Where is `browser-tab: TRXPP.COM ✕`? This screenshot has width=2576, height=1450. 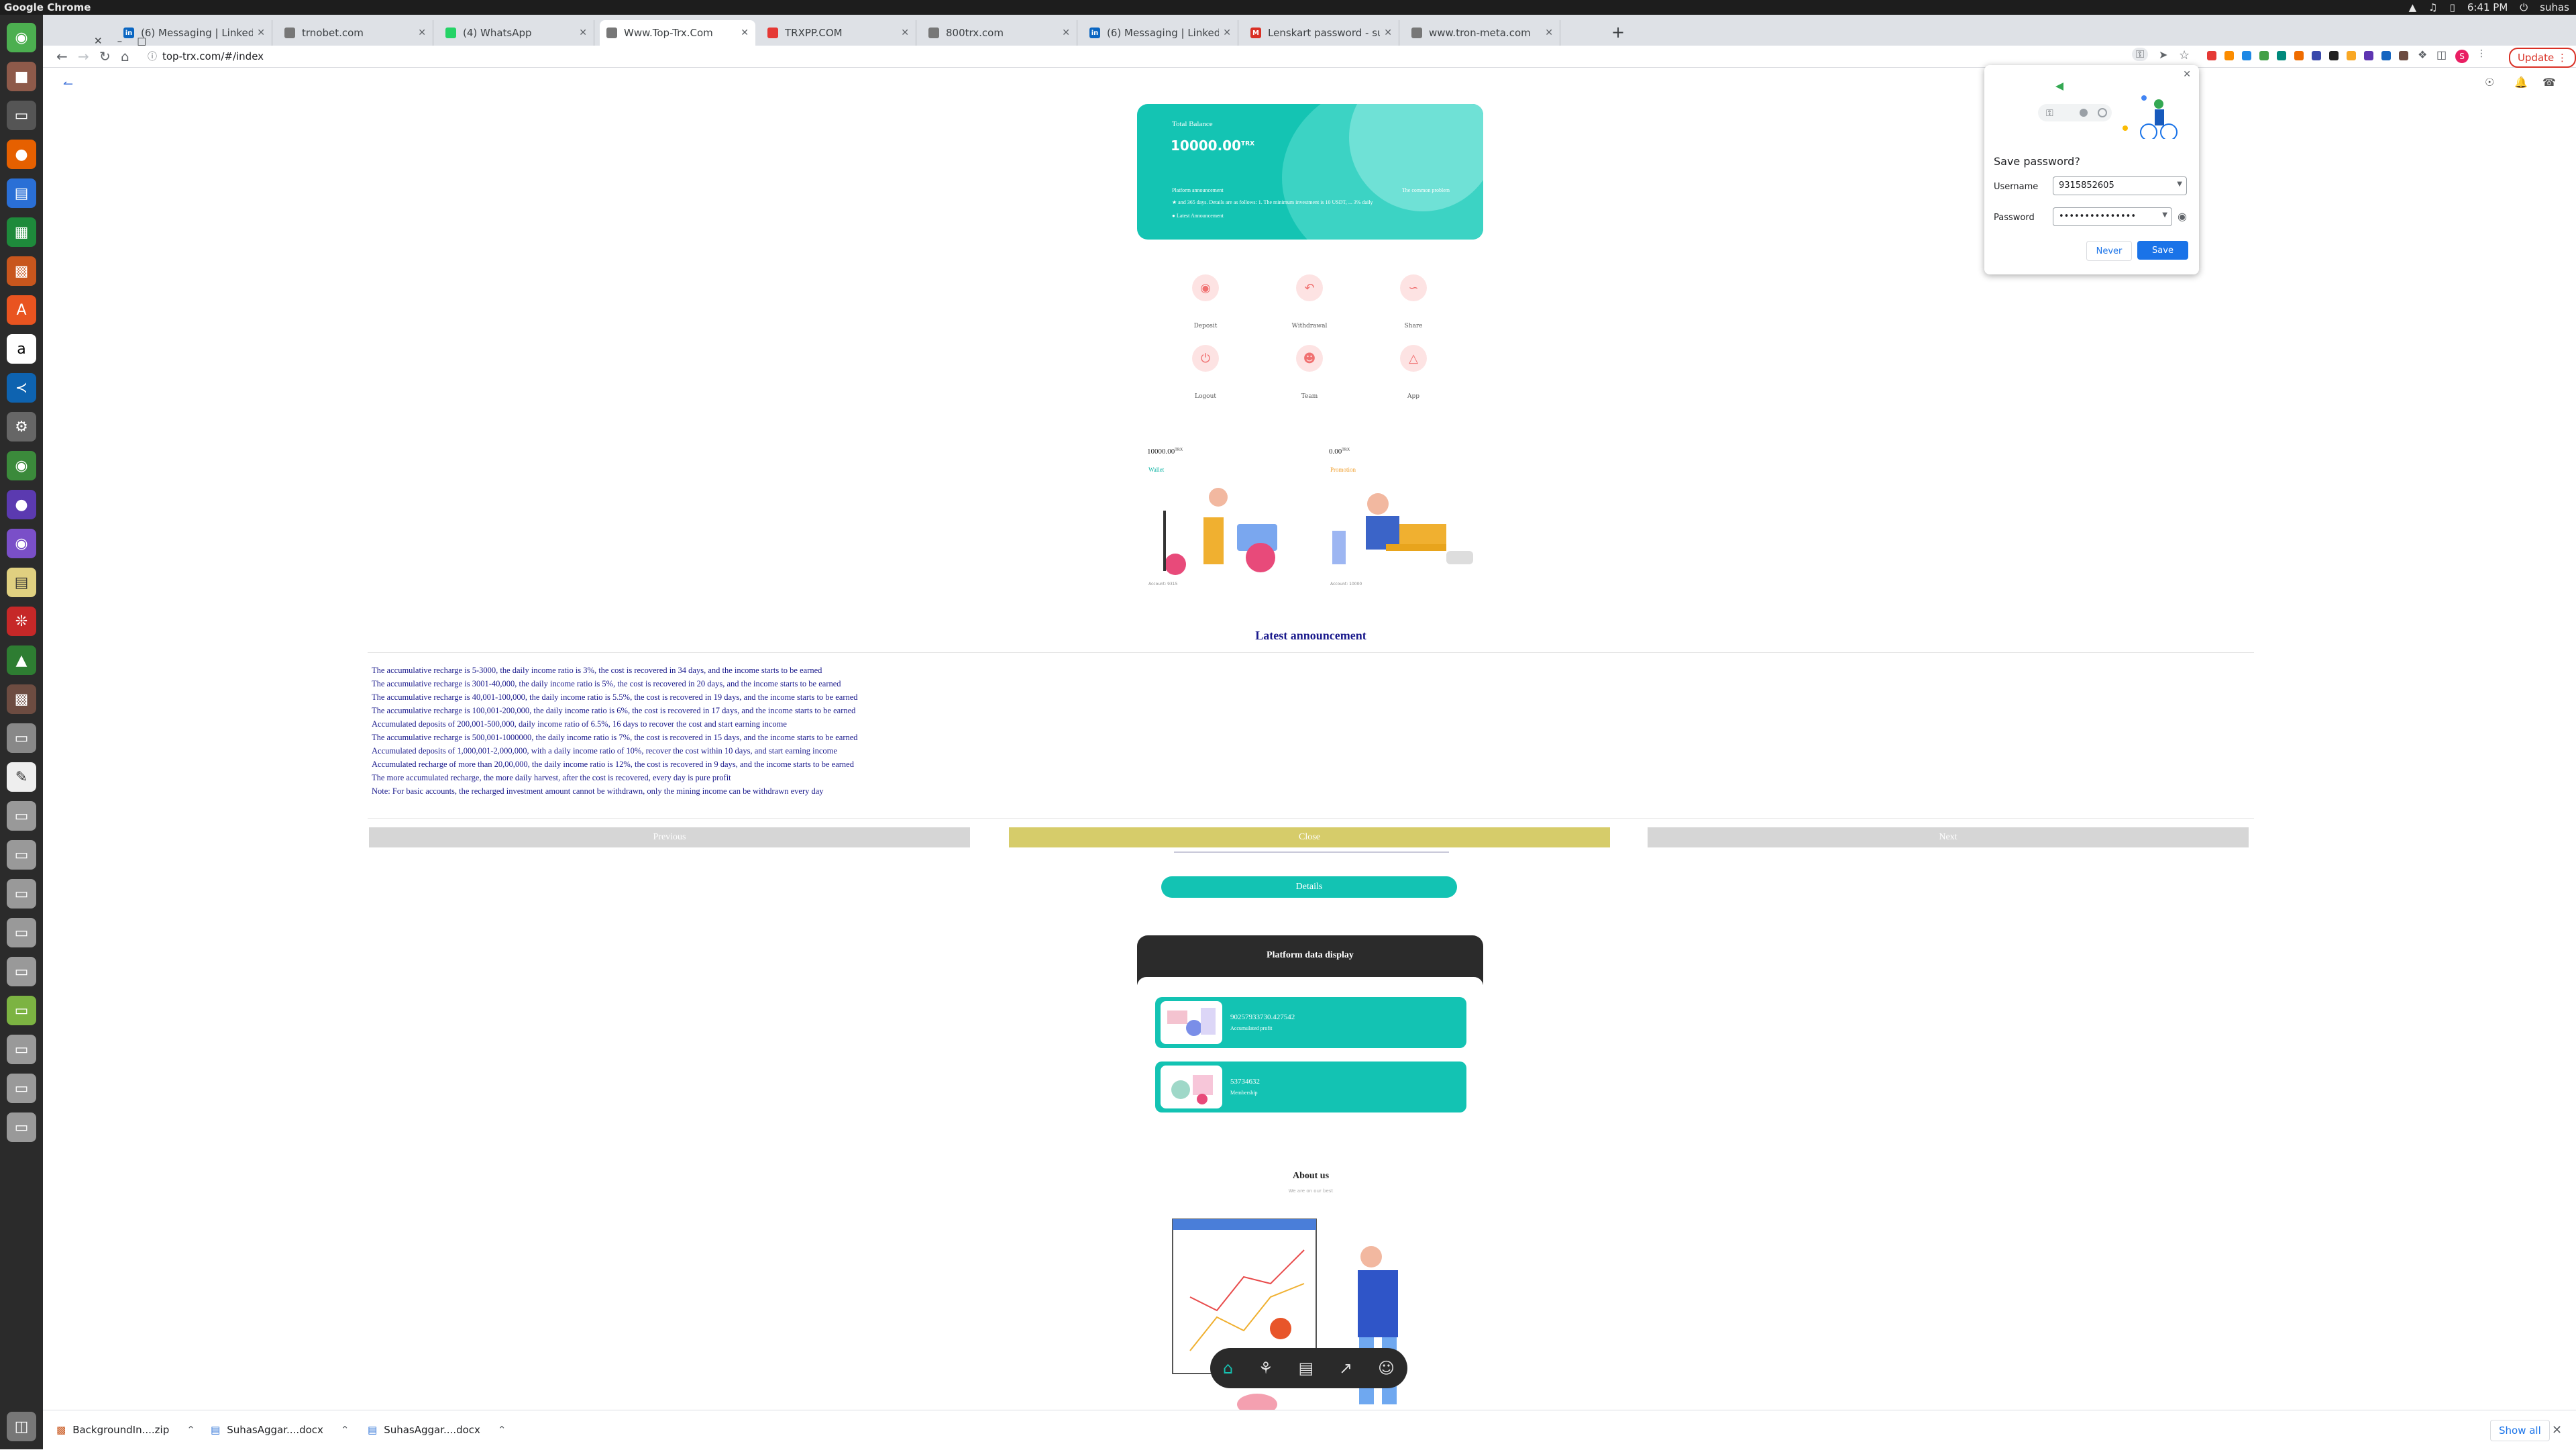 browser-tab: TRXPP.COM ✕ is located at coordinates (838, 33).